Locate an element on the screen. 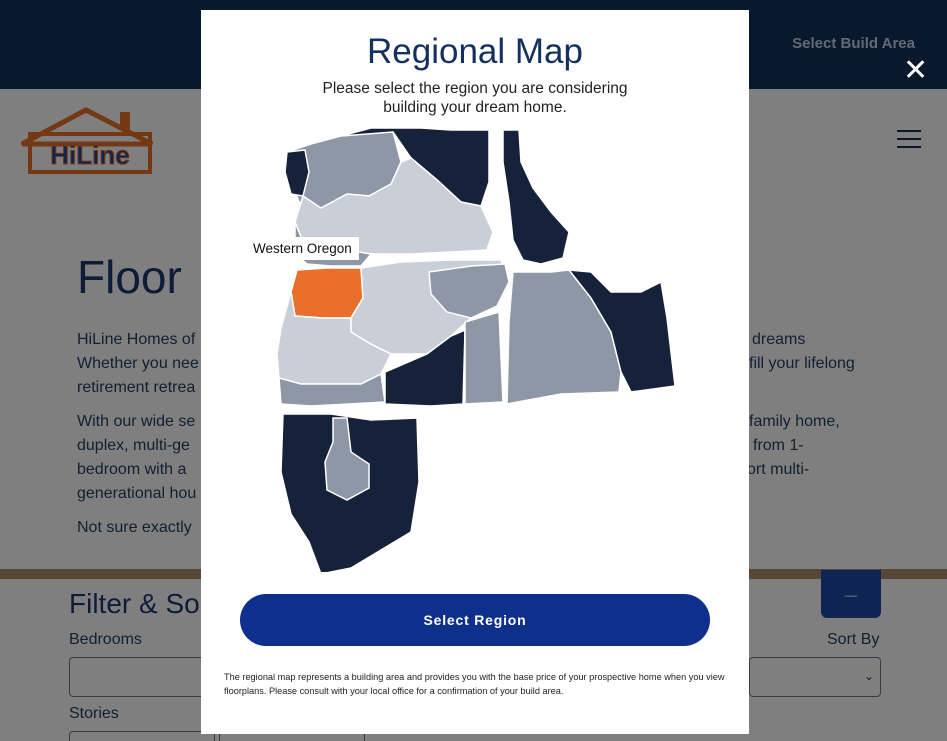 This screenshot has height=741, width=947. close-icon: ✕ is located at coordinates (915, 71).